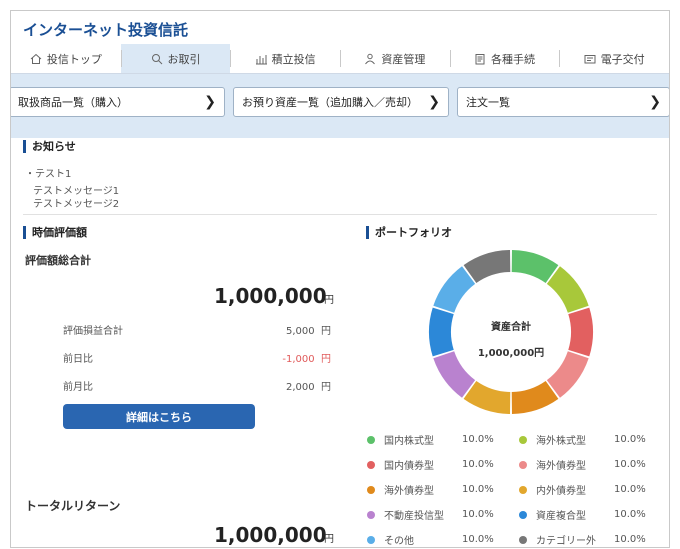 Image resolution: width=680 pixels, height=549 pixels. I want to click on valuation-row-label: 評価損益合計, so click(93, 331).